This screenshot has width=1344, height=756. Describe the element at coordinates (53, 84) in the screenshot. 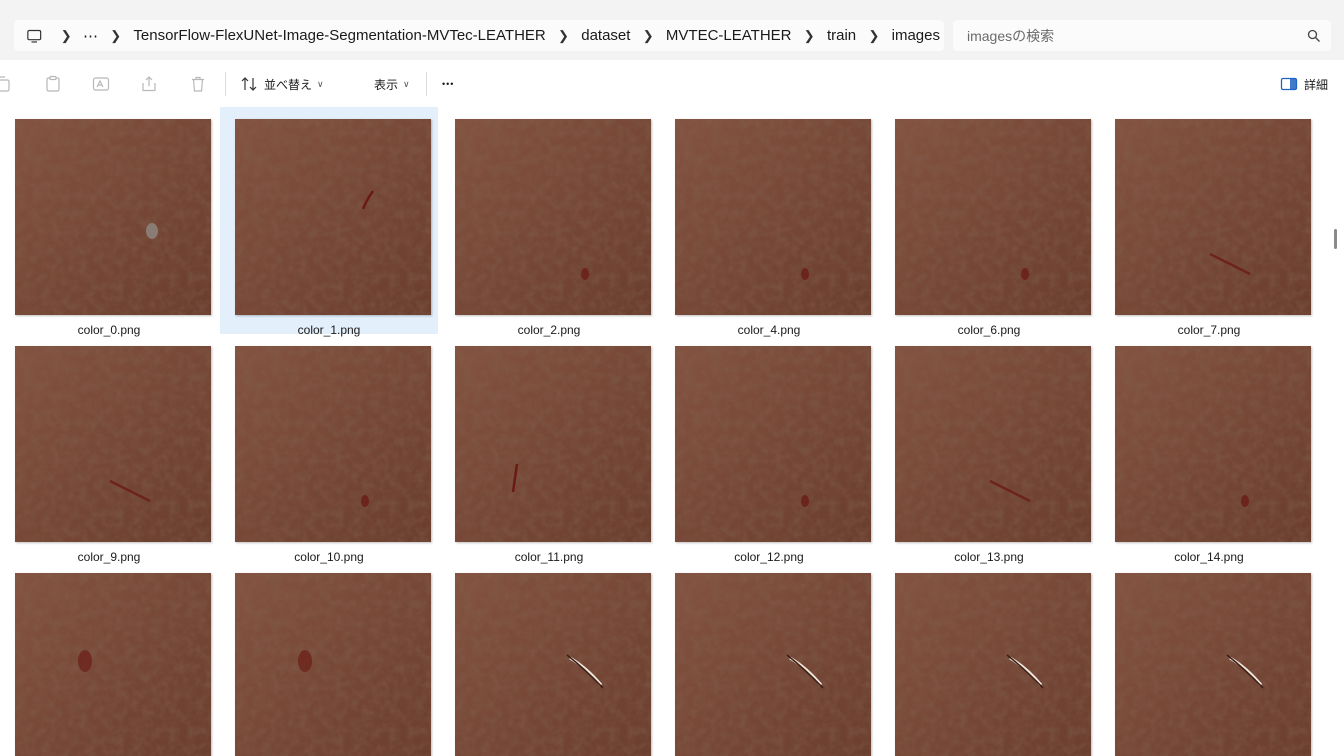

I see `paste-icon` at that location.